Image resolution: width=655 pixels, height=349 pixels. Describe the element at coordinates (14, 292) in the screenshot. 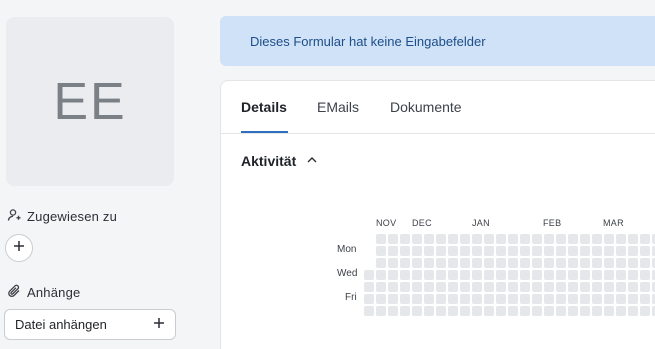

I see `paperclip-icon` at that location.